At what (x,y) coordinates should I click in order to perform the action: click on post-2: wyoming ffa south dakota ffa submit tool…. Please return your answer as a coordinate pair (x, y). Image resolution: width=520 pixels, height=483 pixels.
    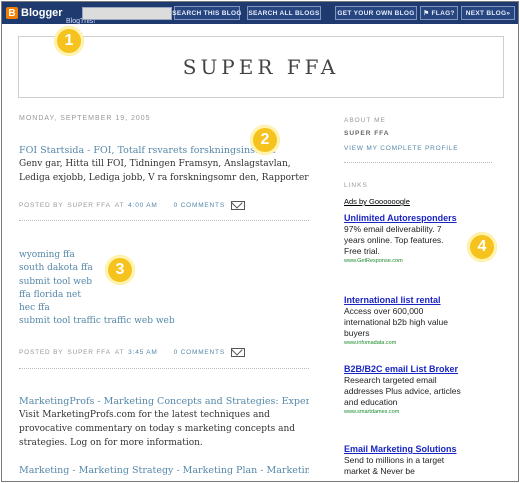
    Looking at the image, I should click on (164, 289).